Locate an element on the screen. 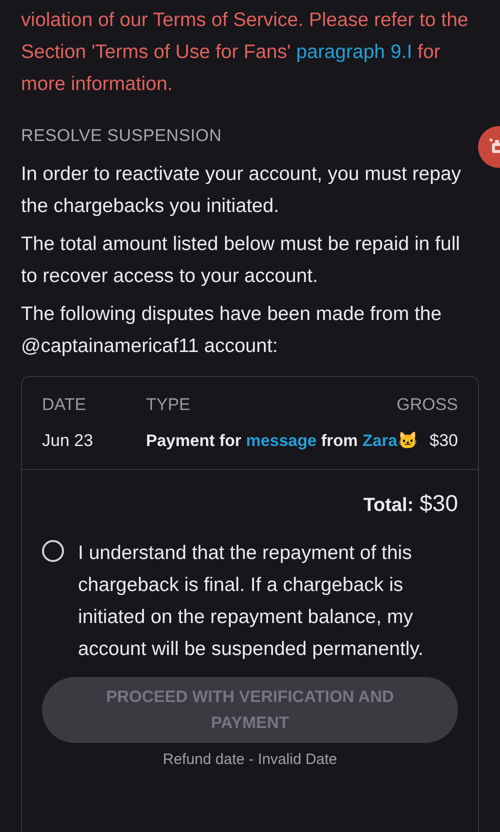 This screenshot has height=832, width=500. refund-note: Refund date - Invalid Date is located at coordinates (250, 759).